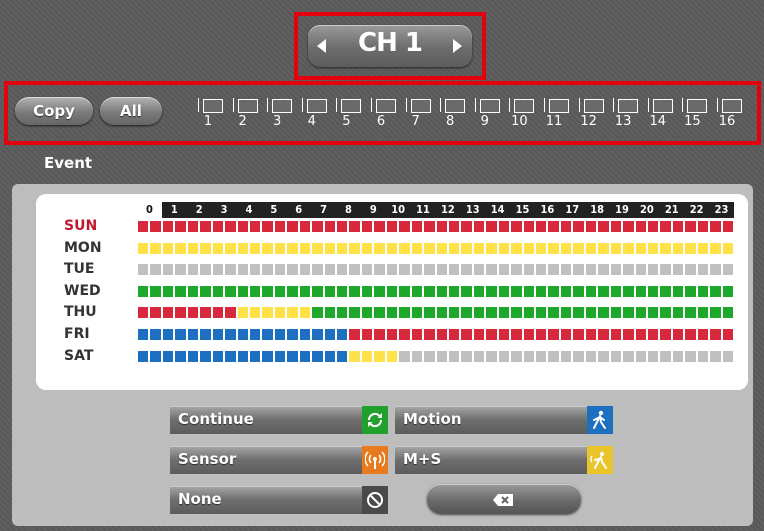 This screenshot has height=531, width=764. I want to click on prev-channel-icon, so click(321, 46).